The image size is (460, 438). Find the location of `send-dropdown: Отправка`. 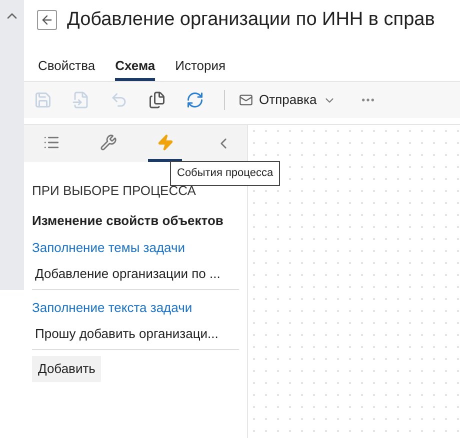

send-dropdown: Отправка is located at coordinates (287, 100).